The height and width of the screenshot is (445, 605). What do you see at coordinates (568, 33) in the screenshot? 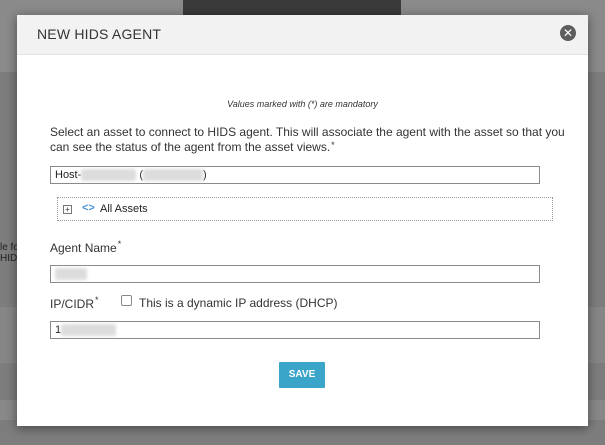
I see `close-icon: ✕` at bounding box center [568, 33].